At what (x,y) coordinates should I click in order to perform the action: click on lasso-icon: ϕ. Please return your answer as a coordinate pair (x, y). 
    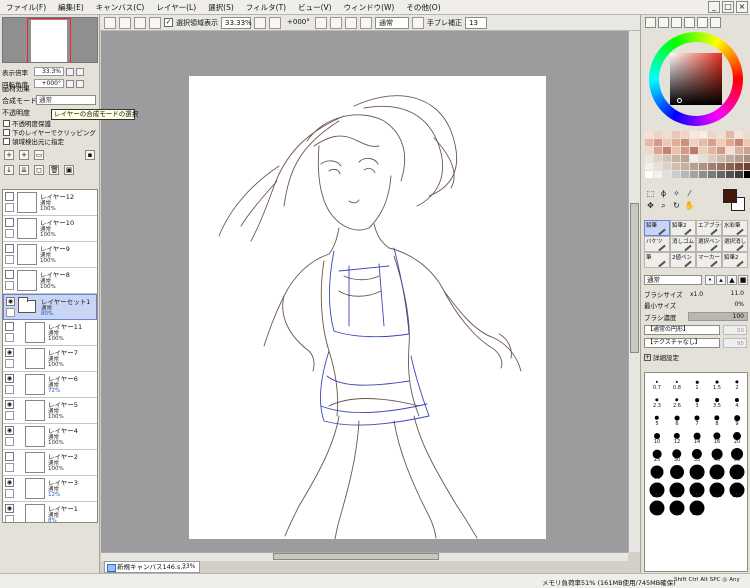
    Looking at the image, I should click on (663, 194).